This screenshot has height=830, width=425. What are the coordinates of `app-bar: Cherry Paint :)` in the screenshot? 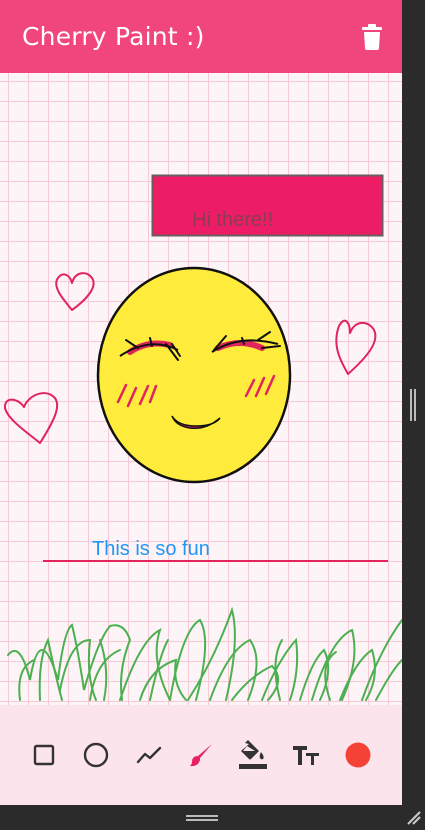 It's located at (201, 36).